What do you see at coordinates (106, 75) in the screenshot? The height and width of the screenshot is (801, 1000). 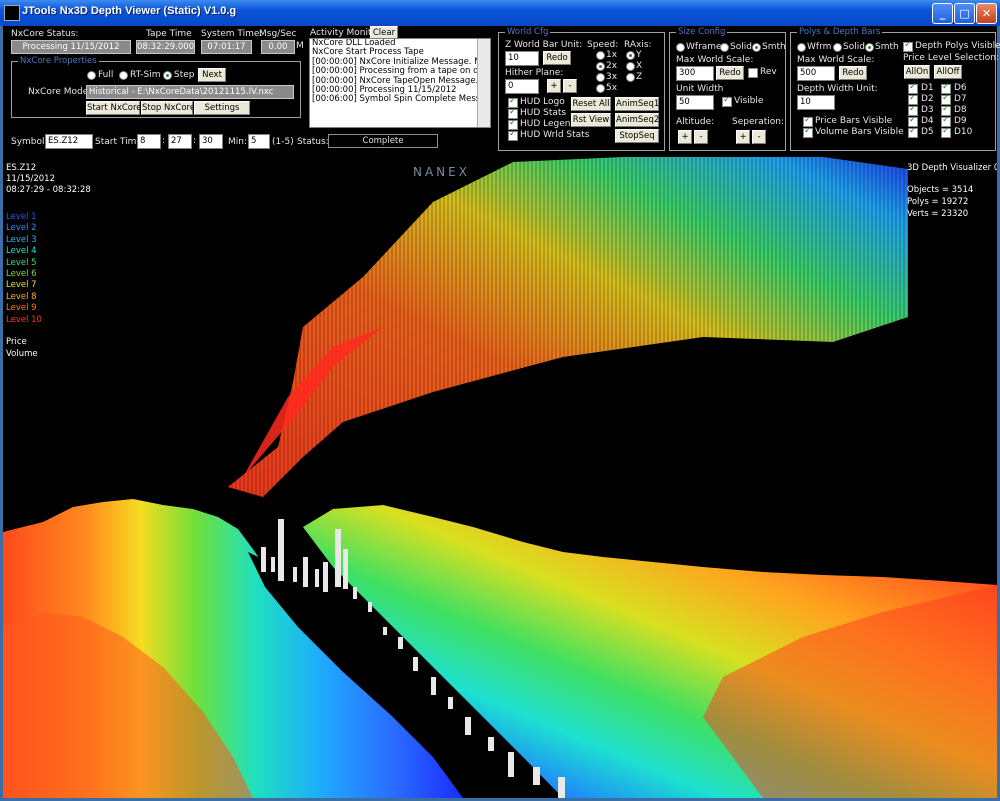 I see `mode-full-label: Full` at bounding box center [106, 75].